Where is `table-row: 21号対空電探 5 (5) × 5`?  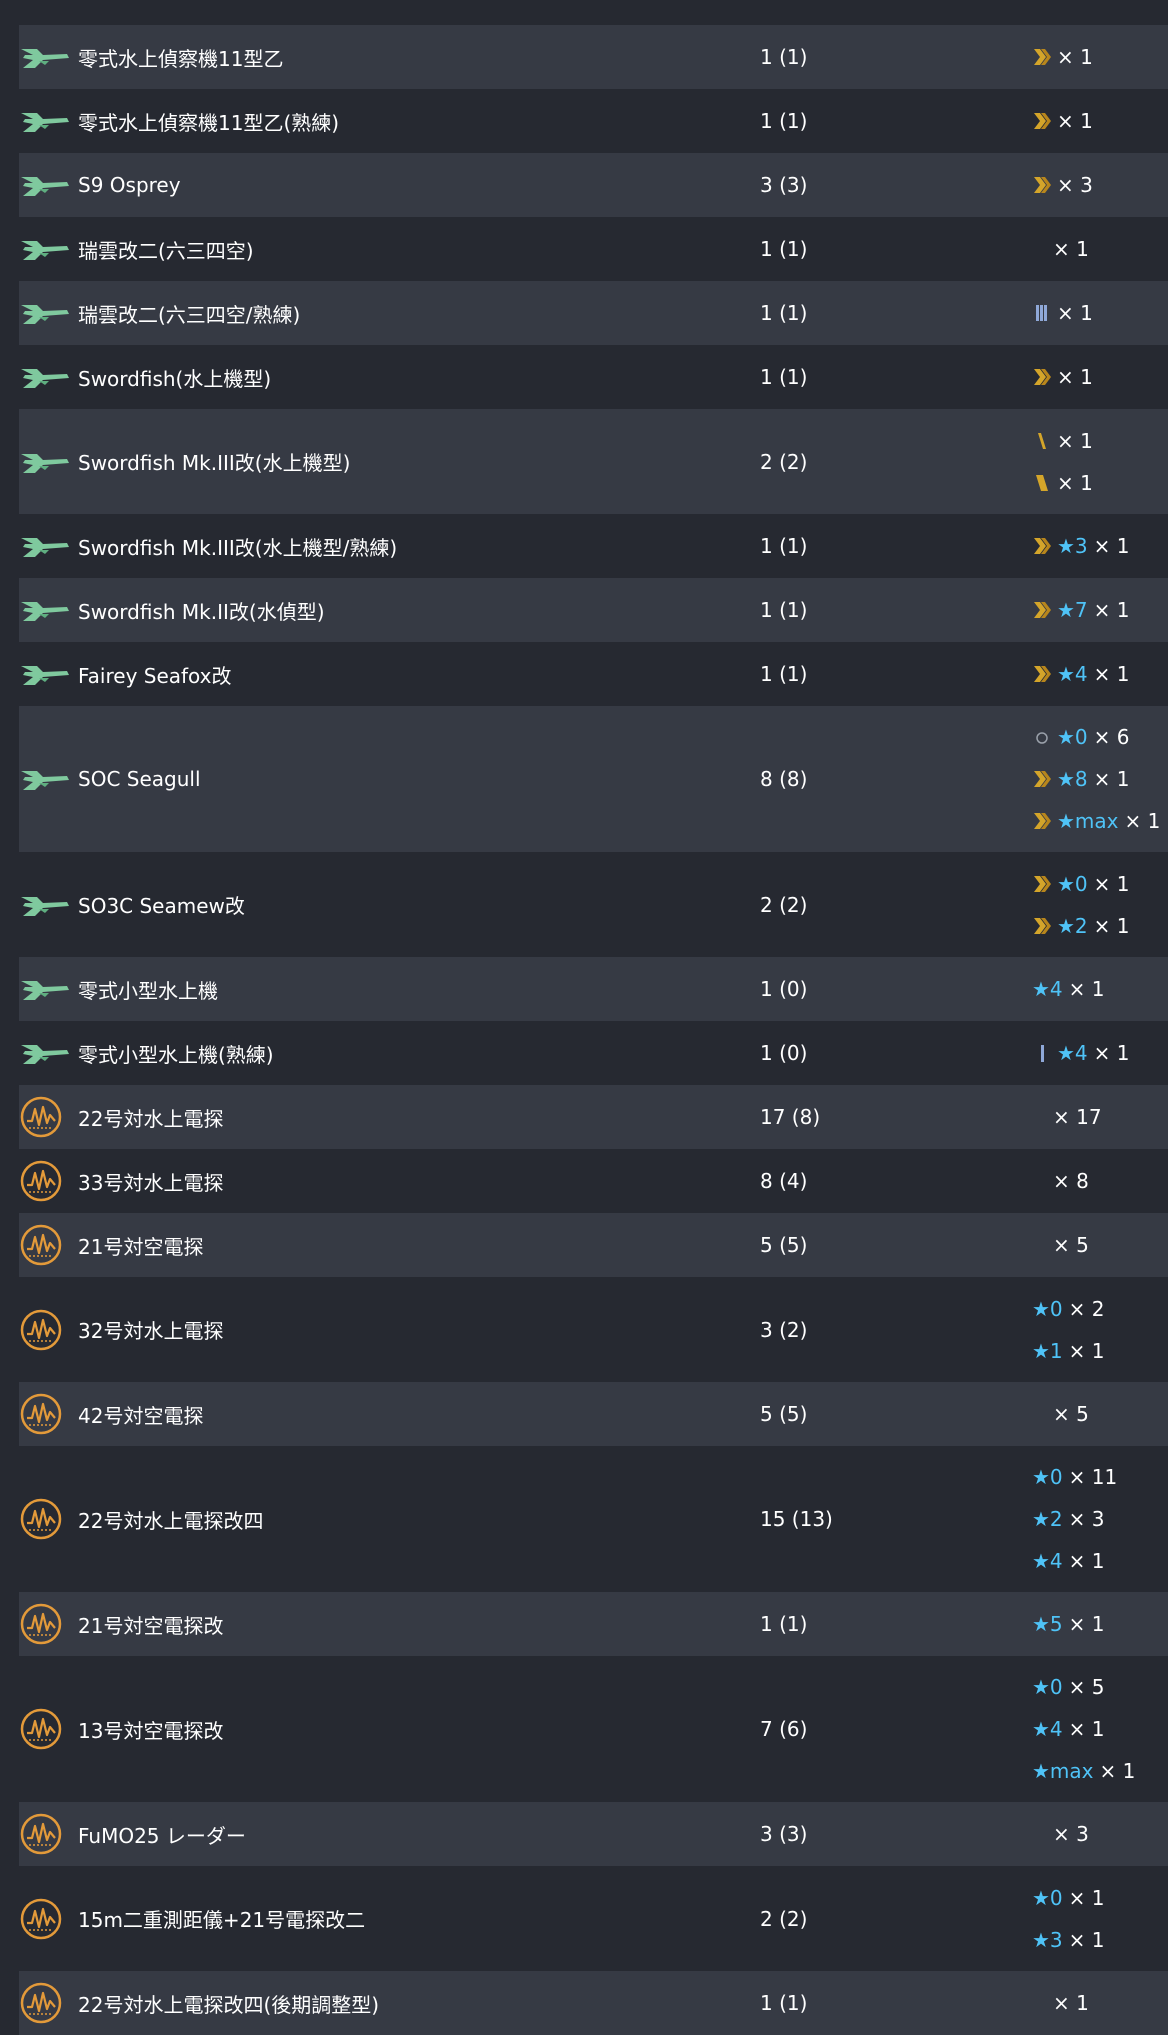
table-row: 21号対空電探 5 (5) × 5 is located at coordinates (593, 1245).